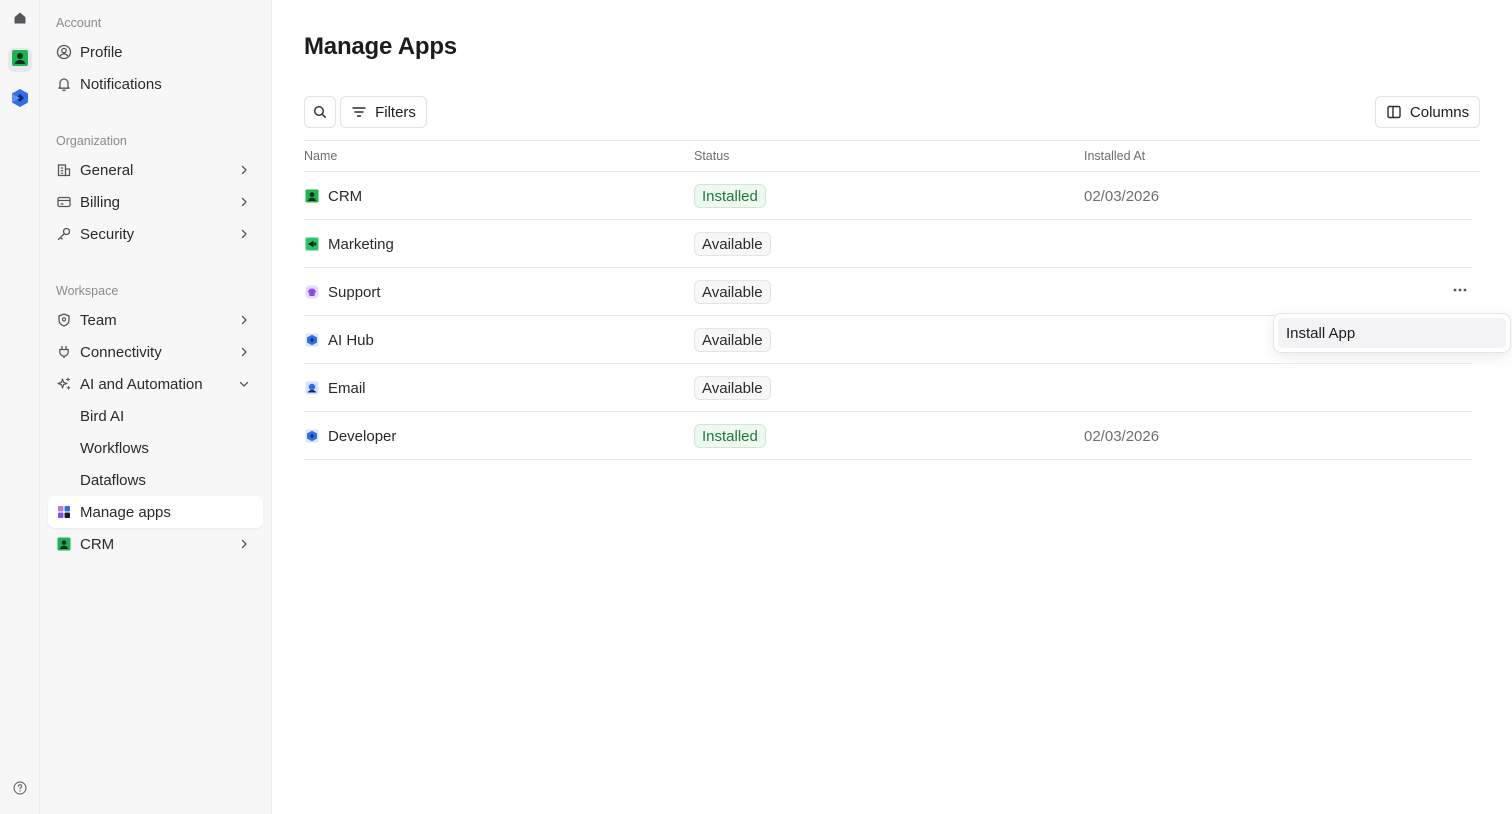 This screenshot has height=814, width=1512. I want to click on more-horizontal-icon, so click(1460, 292).